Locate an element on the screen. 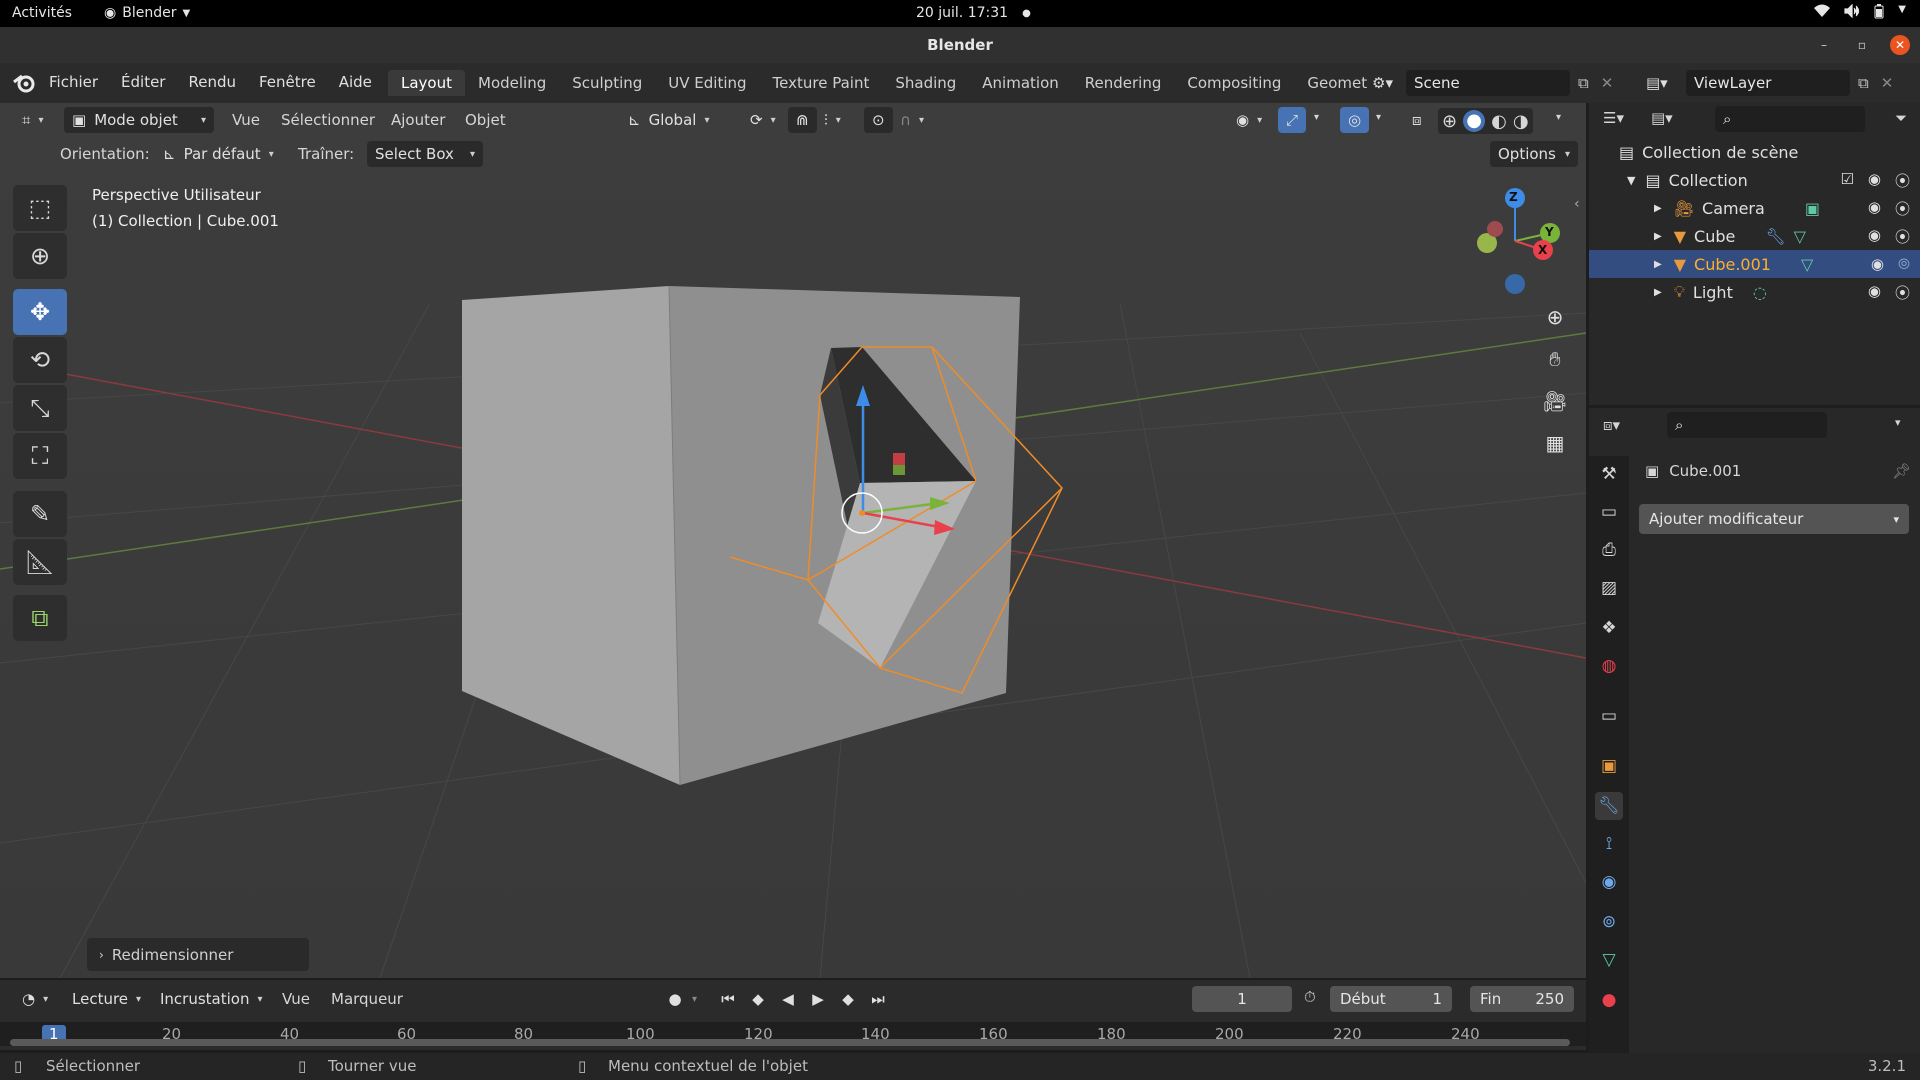  app-menu: ◉ Blender ▼ is located at coordinates (147, 13).